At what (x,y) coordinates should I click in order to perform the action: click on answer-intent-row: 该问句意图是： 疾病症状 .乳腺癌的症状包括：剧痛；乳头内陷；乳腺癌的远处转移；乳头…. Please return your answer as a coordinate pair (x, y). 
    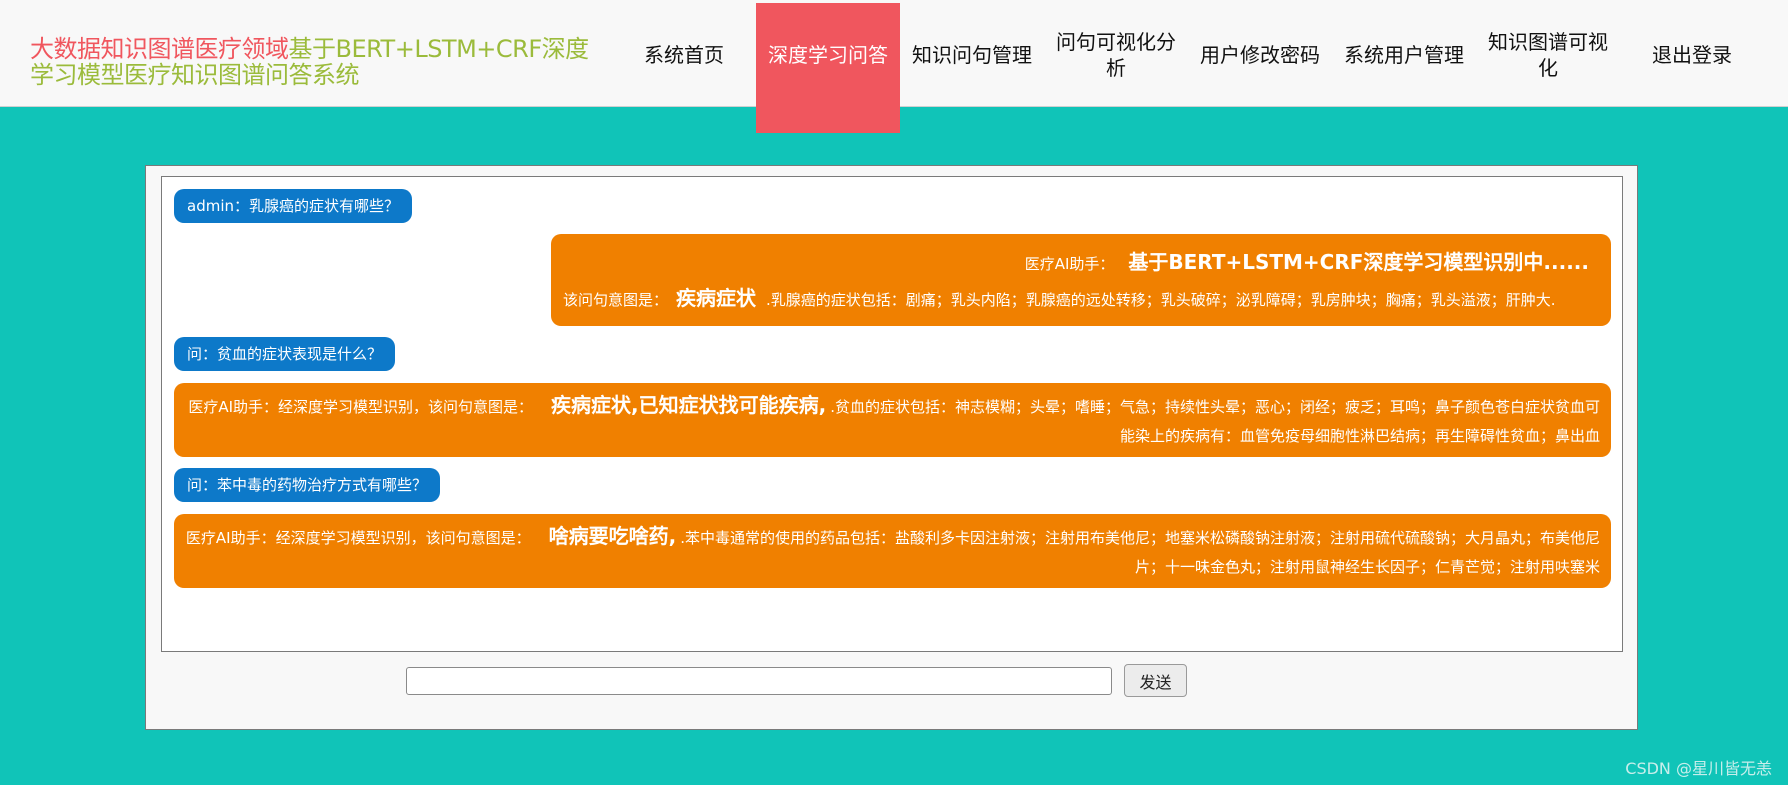
    Looking at the image, I should click on (1081, 298).